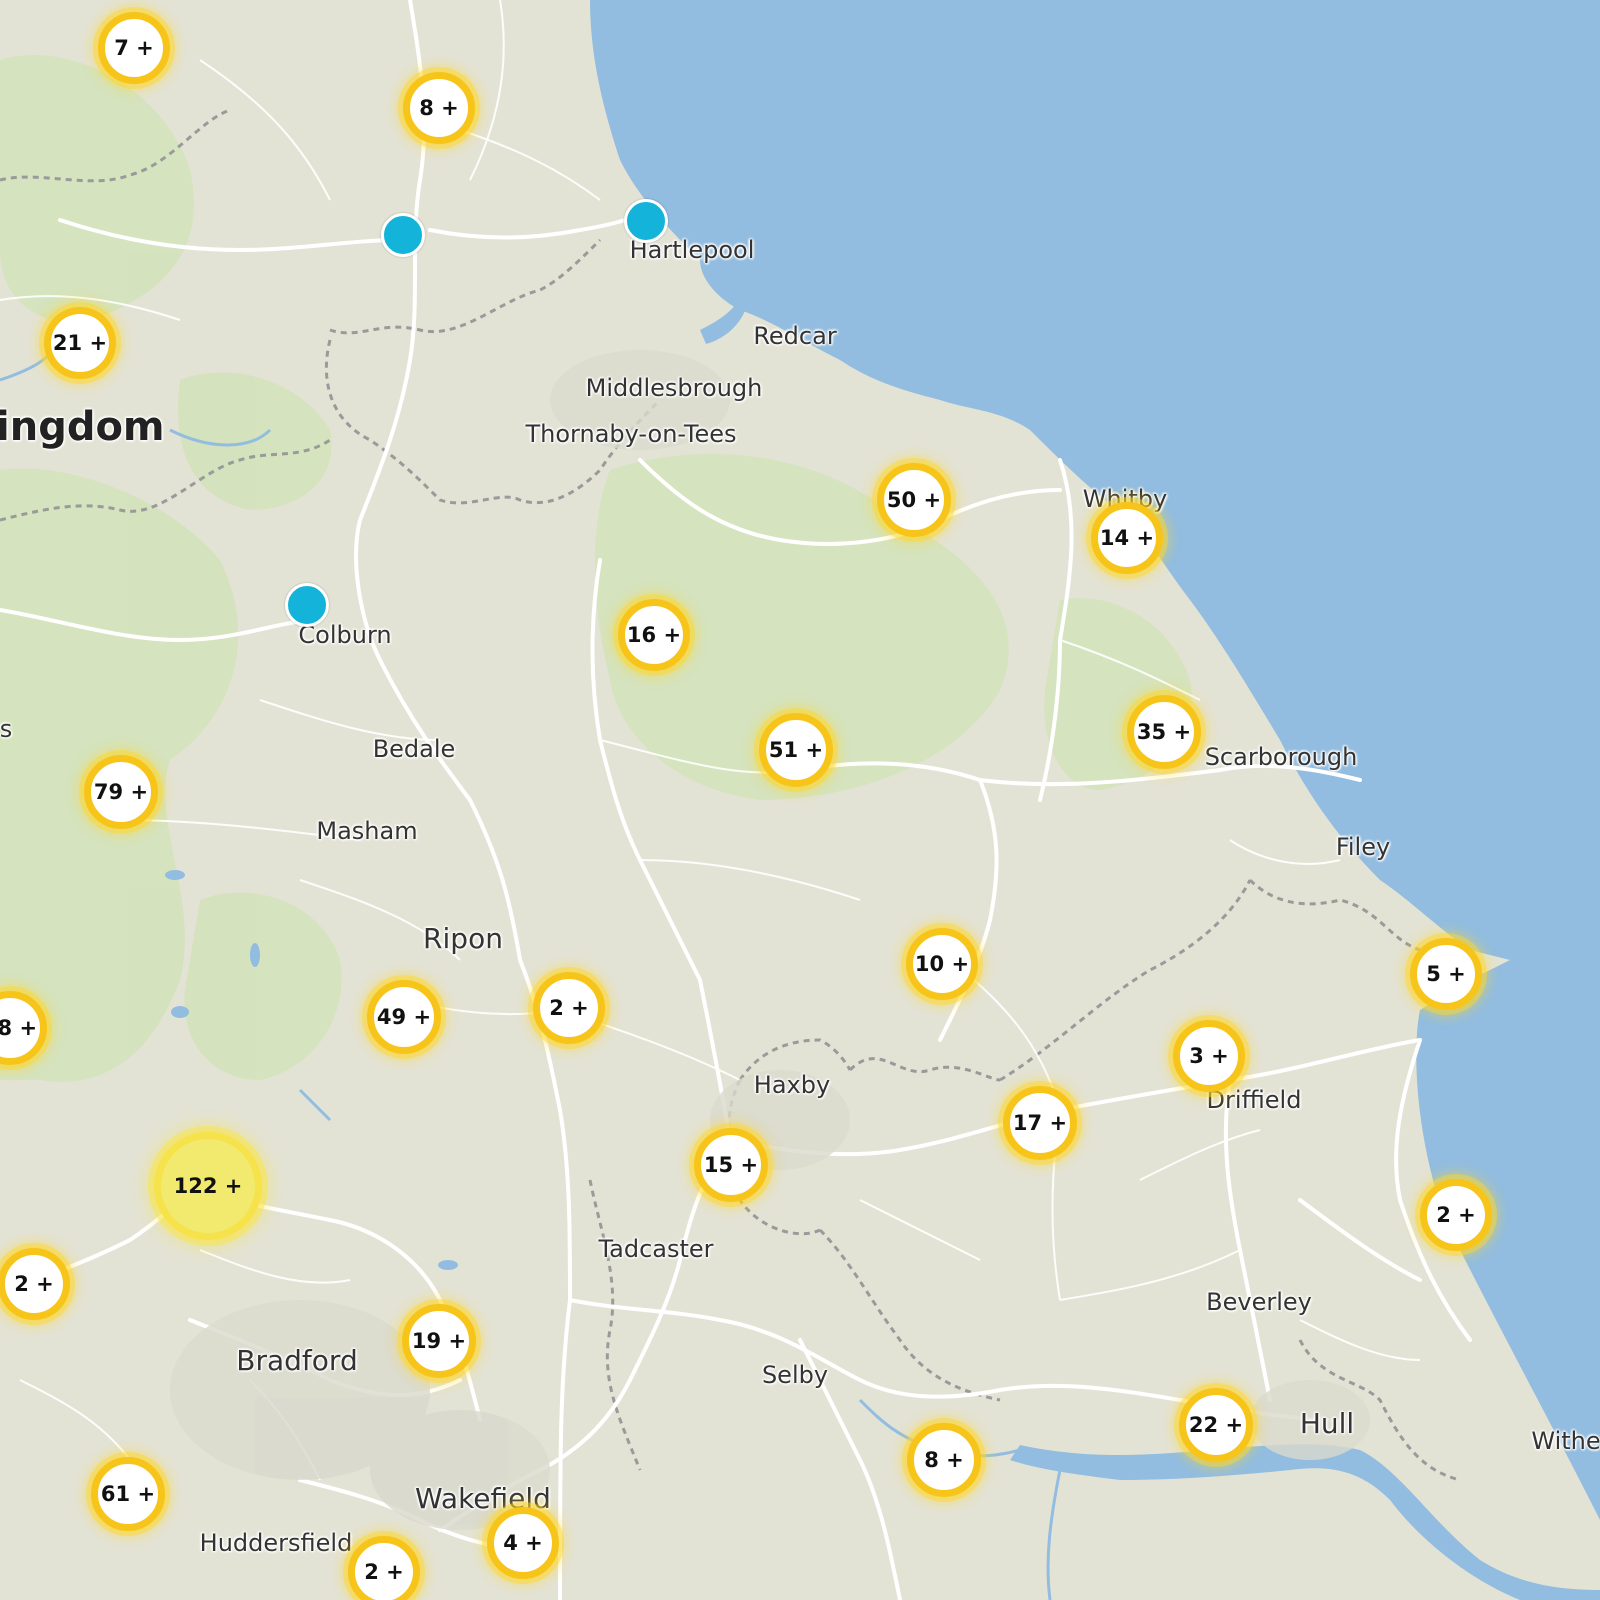 The height and width of the screenshot is (1600, 1600). Describe the element at coordinates (1446, 974) in the screenshot. I see `cluster-marker: 5 +` at that location.